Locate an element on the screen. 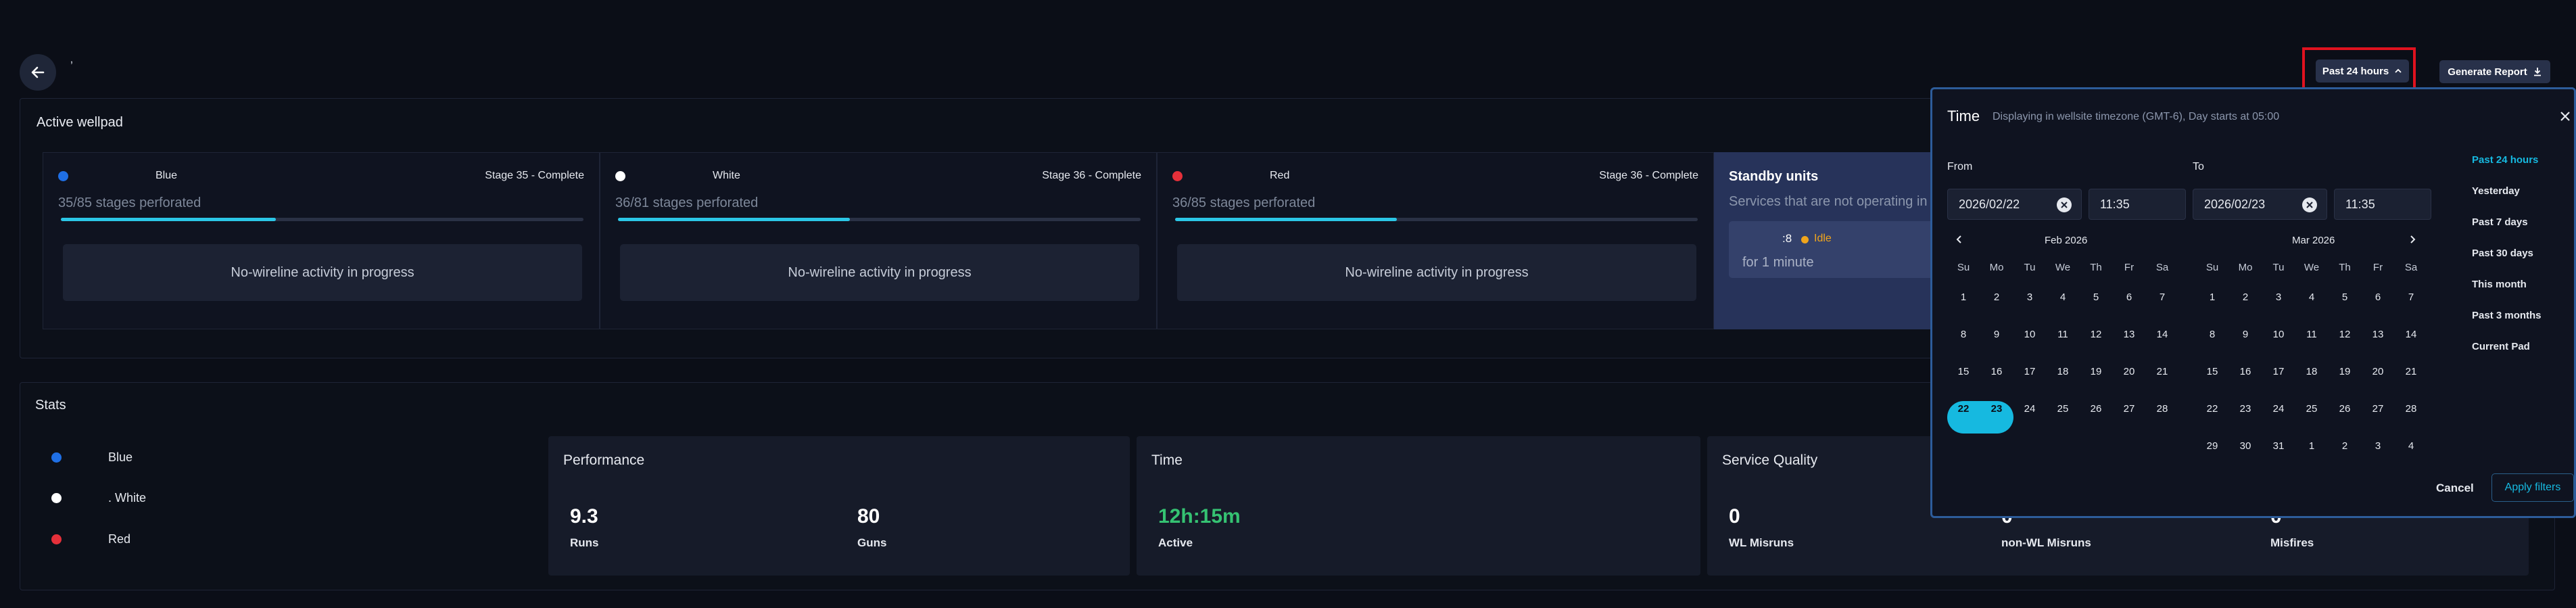  to-time-input: 11:35 is located at coordinates (2382, 205).